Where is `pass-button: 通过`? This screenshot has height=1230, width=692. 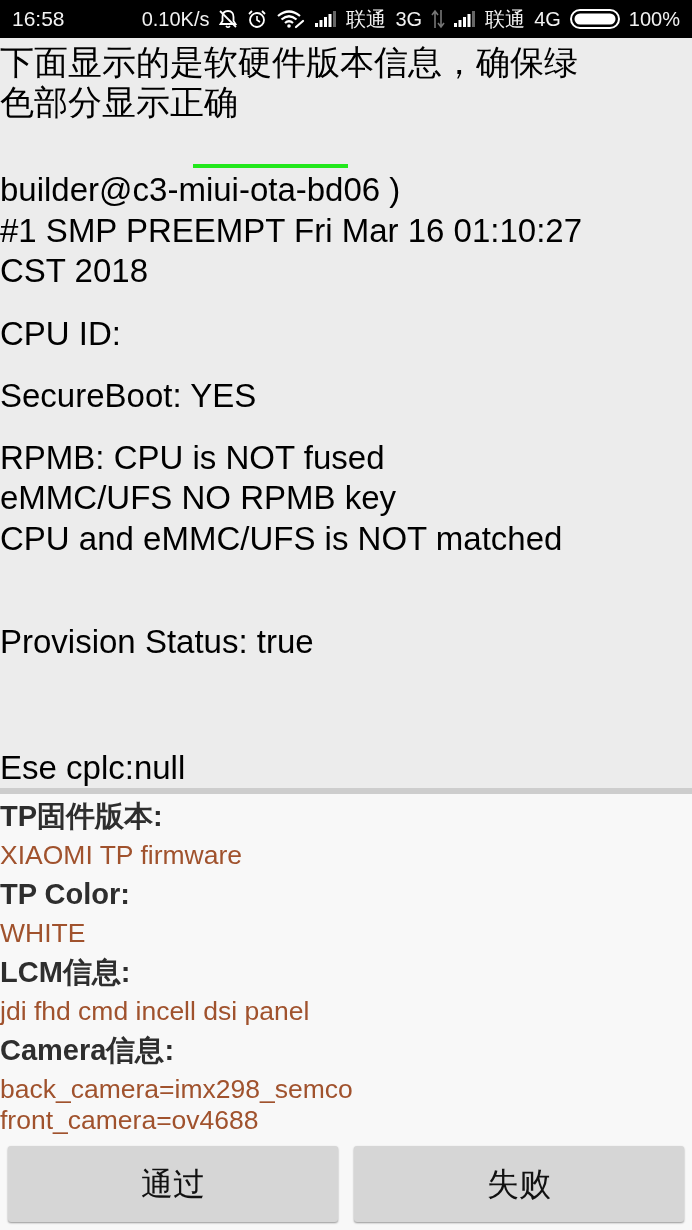 pass-button: 通过 is located at coordinates (173, 1184).